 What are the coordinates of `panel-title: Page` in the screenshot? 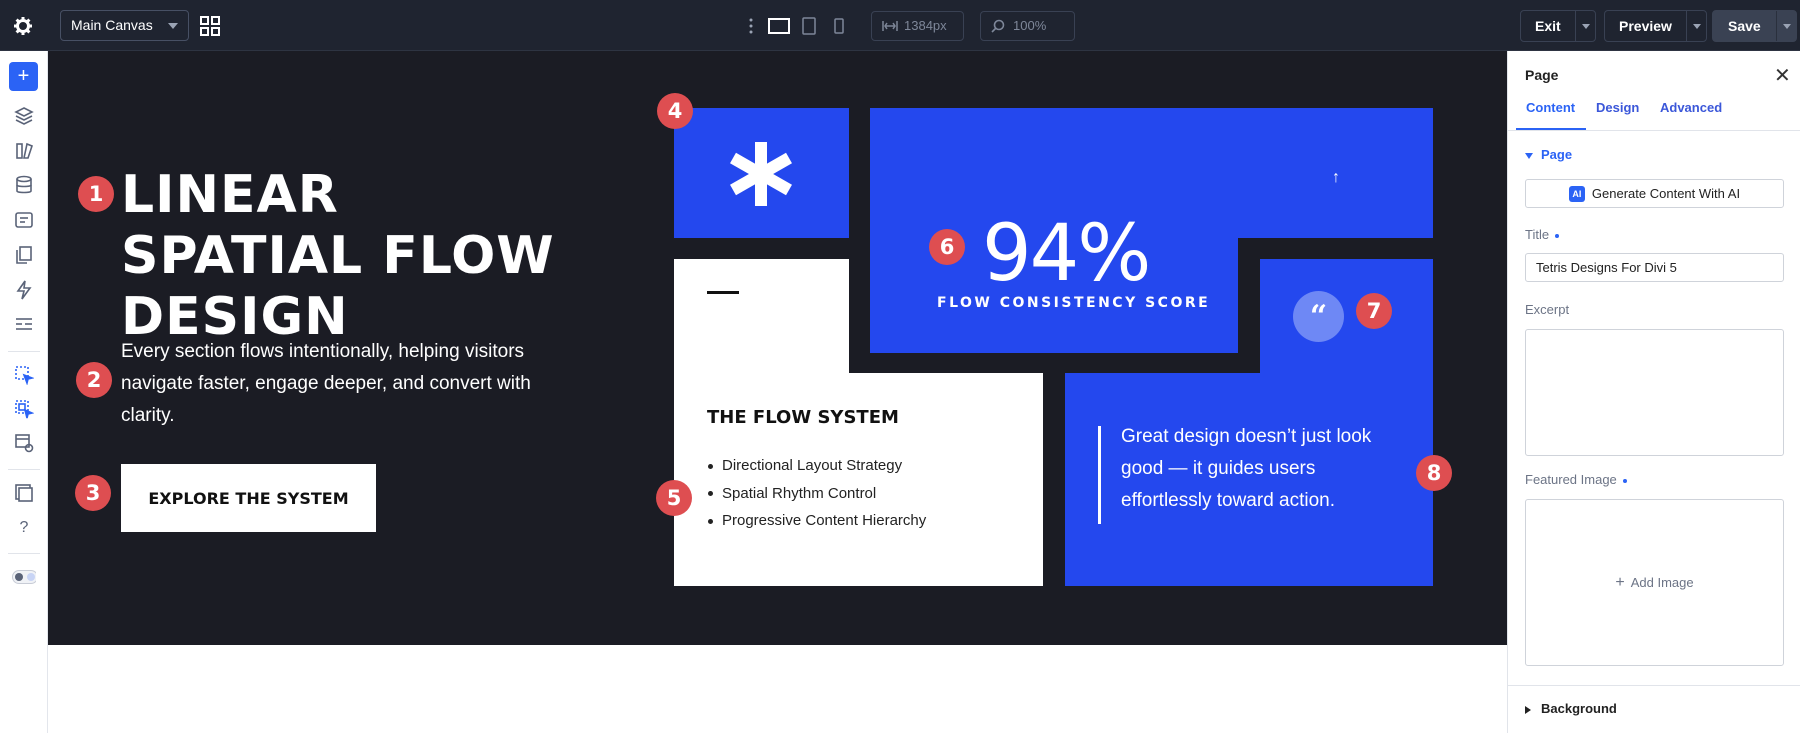 It's located at (1542, 75).